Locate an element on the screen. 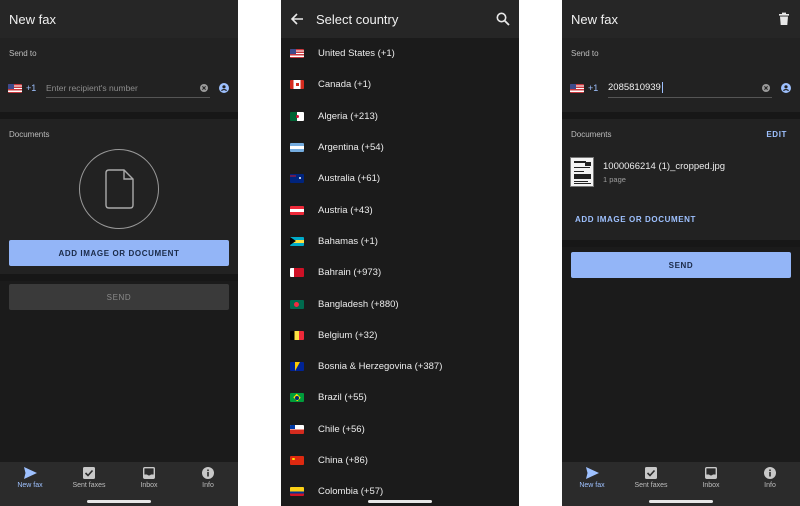 Image resolution: width=800 pixels, height=506 pixels. list-item: China (+86) is located at coordinates (400, 460).